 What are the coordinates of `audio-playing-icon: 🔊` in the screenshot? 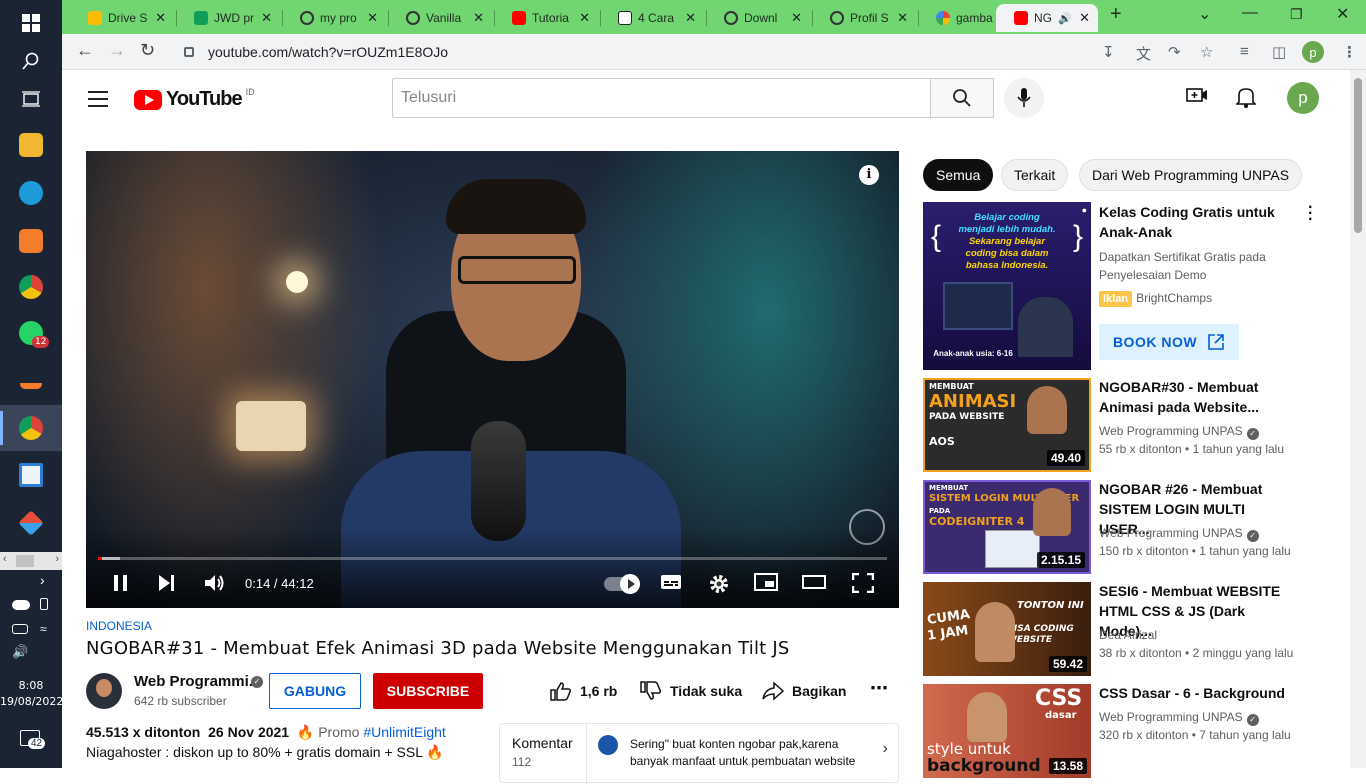 It's located at (1065, 18).